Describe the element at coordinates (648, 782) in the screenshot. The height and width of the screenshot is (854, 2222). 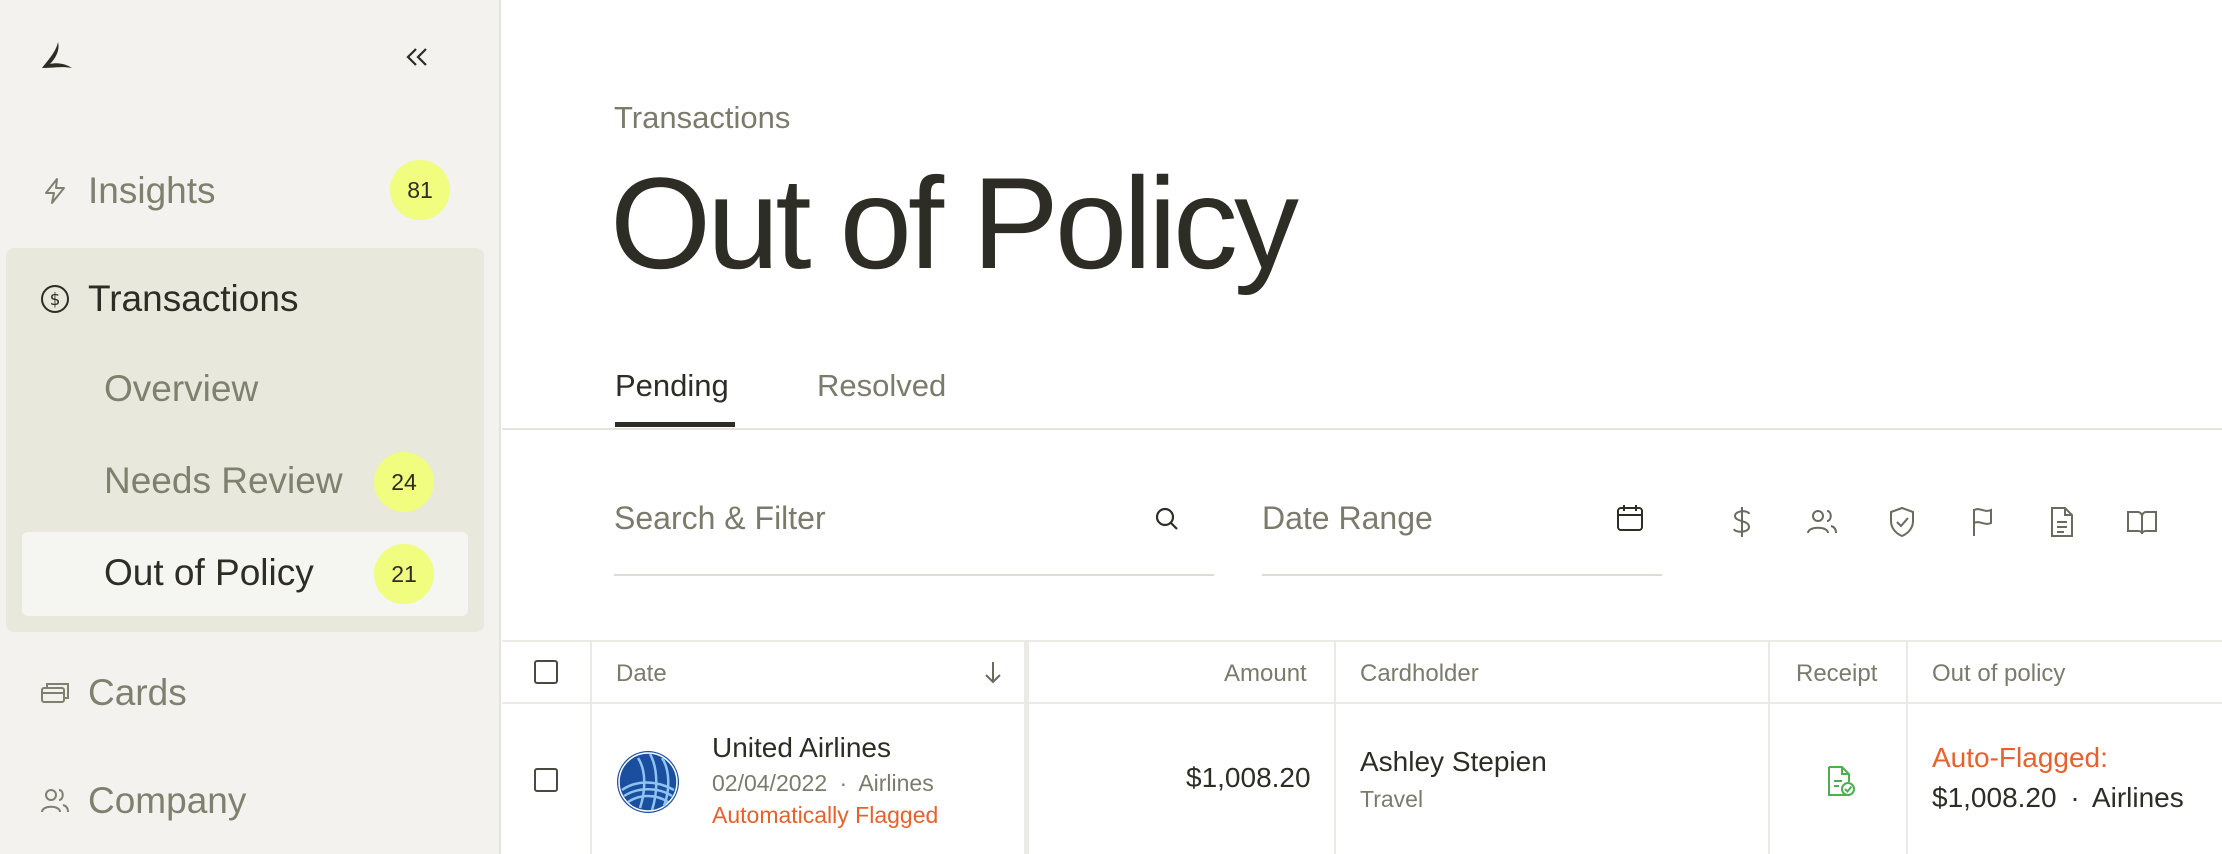
I see `merchant-logo` at that location.